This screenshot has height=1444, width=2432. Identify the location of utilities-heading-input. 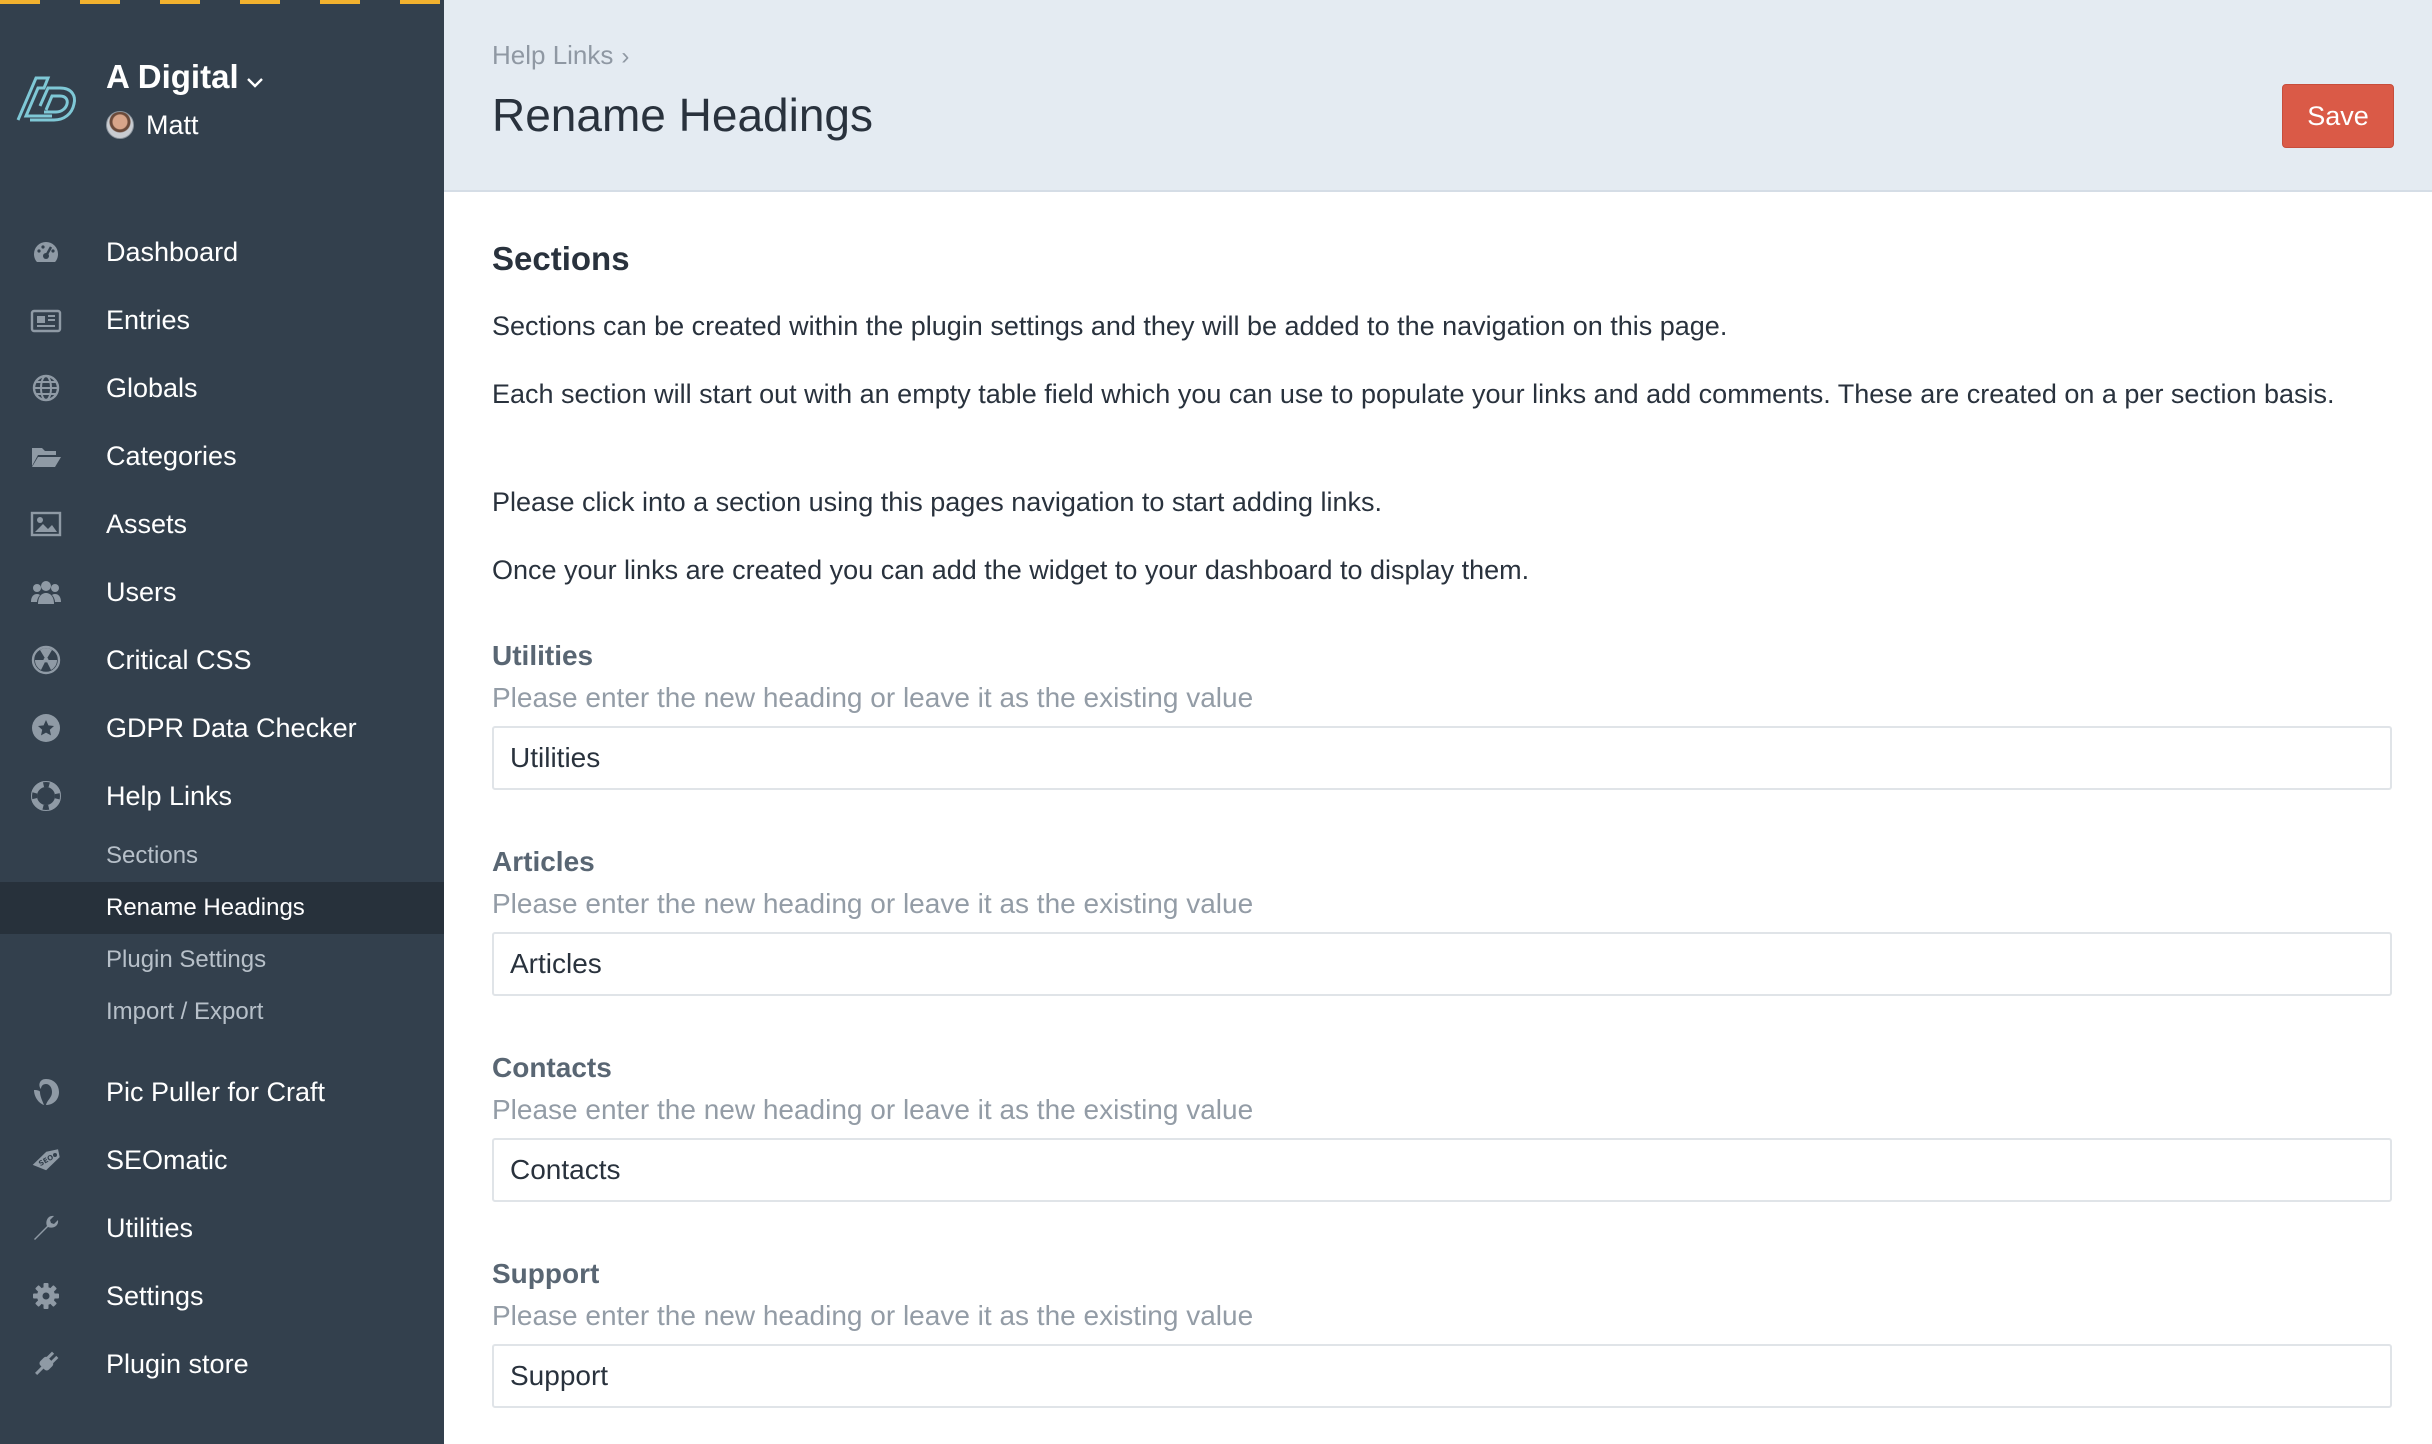
(1442, 758).